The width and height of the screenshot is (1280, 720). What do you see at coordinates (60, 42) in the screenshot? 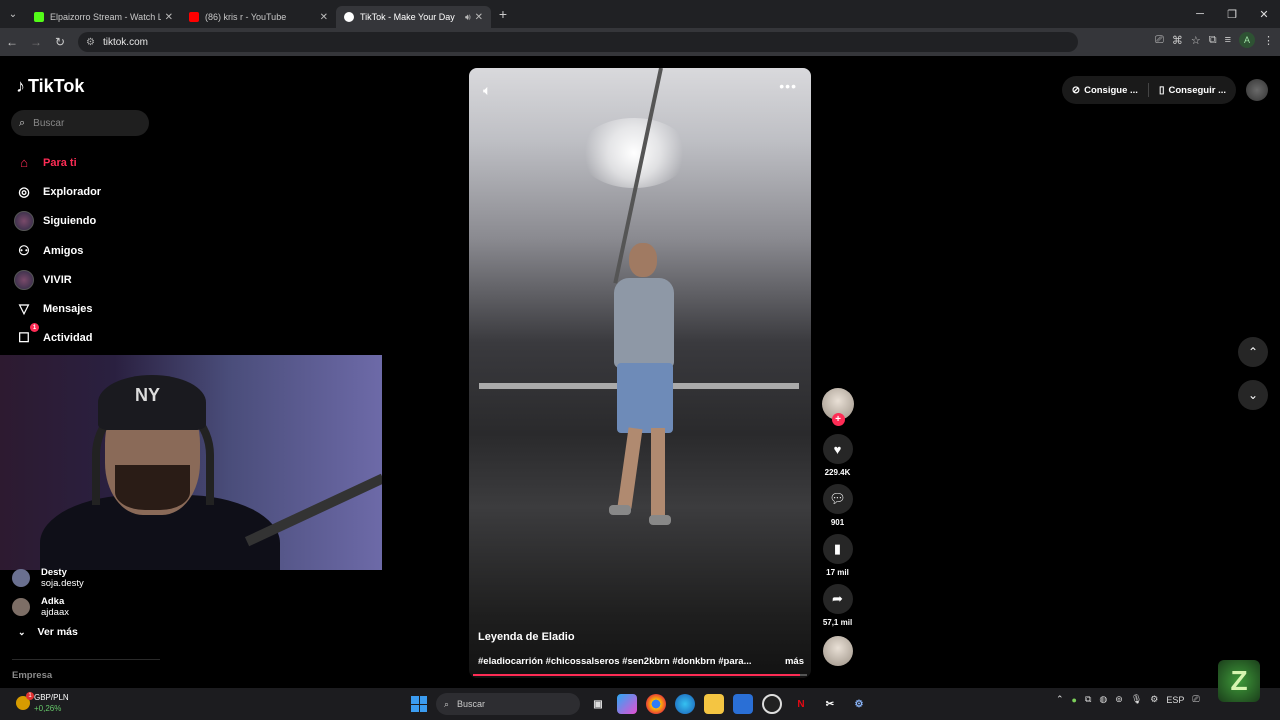
I see `reload-icon: ↻` at bounding box center [60, 42].